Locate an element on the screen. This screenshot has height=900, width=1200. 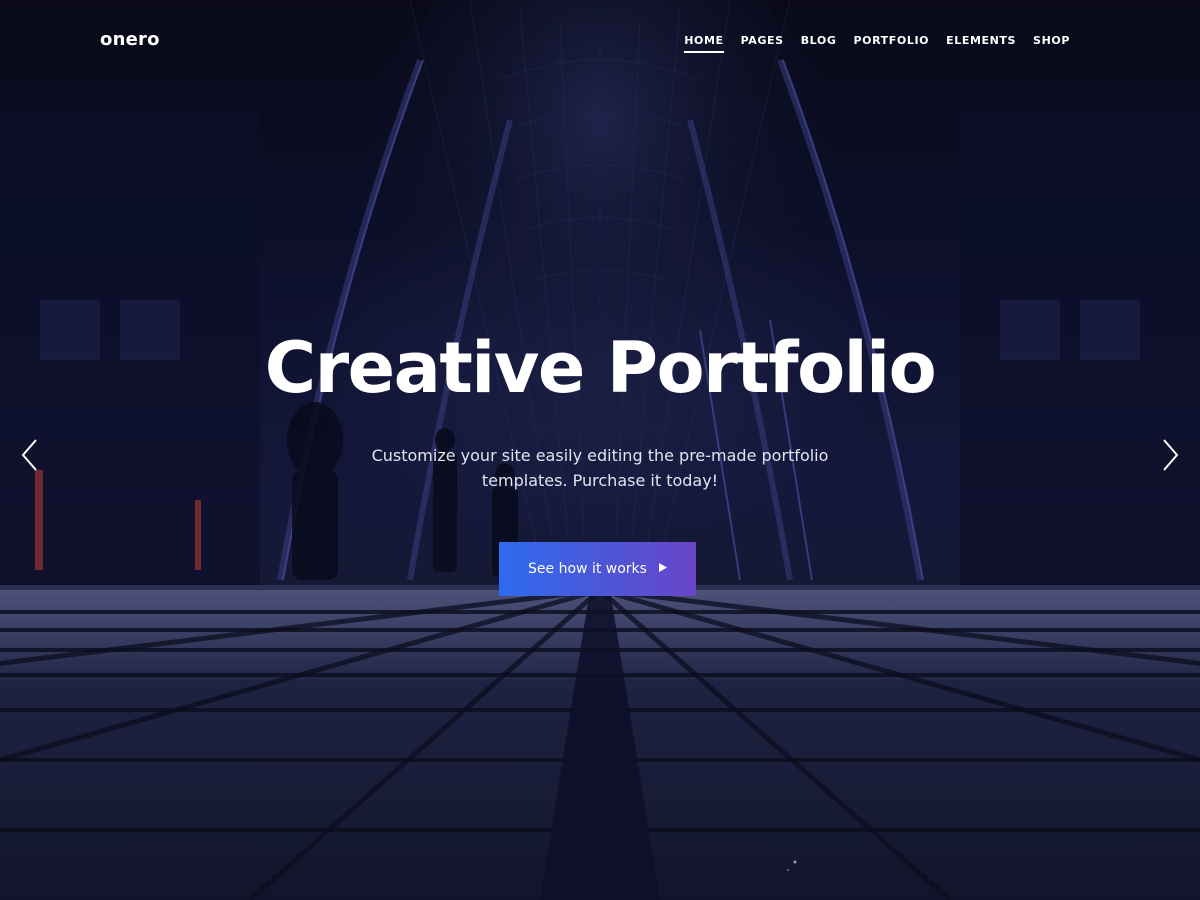
nav-item-portfolio: PORTFOLIO is located at coordinates (891, 43).